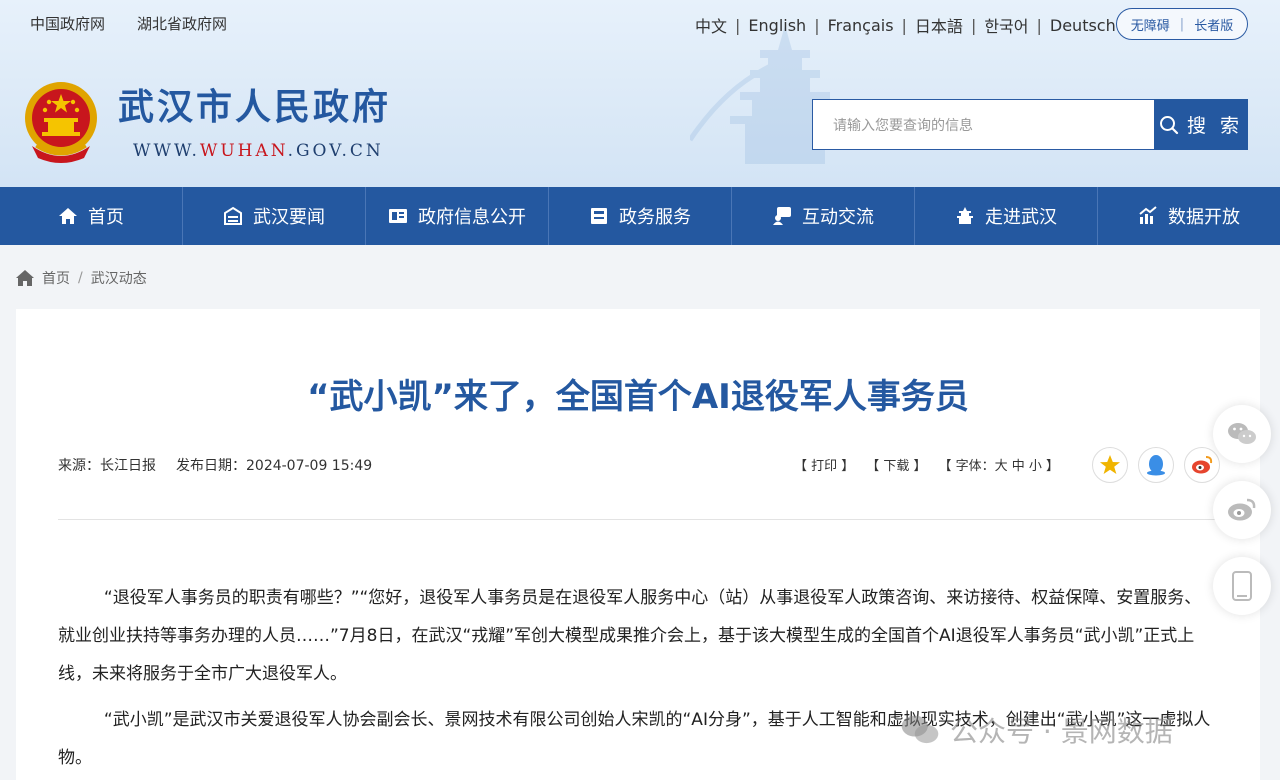 The width and height of the screenshot is (1280, 780). What do you see at coordinates (824, 464) in the screenshot?
I see `print-button: 【 打印 】` at bounding box center [824, 464].